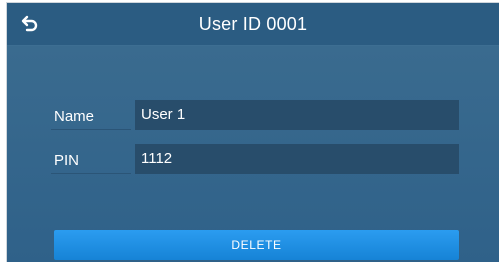  I want to click on page-title: User ID 0001, so click(253, 24).